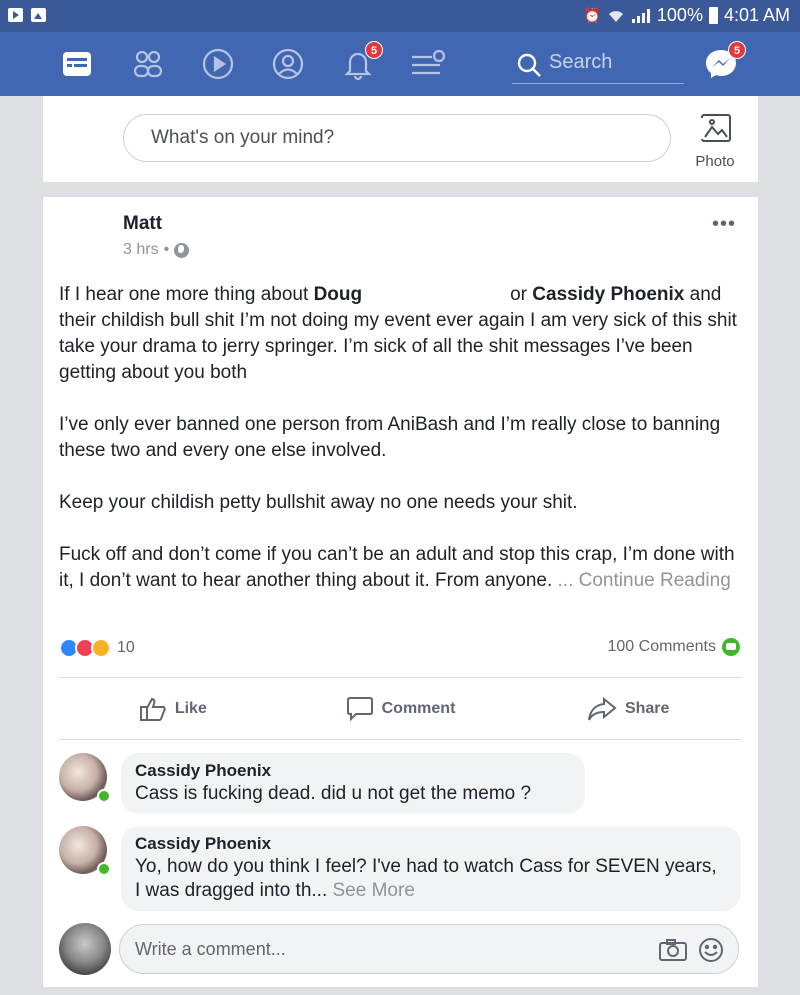 The image size is (800, 995). What do you see at coordinates (592, 15) in the screenshot?
I see `alarm-icon: ⏰` at bounding box center [592, 15].